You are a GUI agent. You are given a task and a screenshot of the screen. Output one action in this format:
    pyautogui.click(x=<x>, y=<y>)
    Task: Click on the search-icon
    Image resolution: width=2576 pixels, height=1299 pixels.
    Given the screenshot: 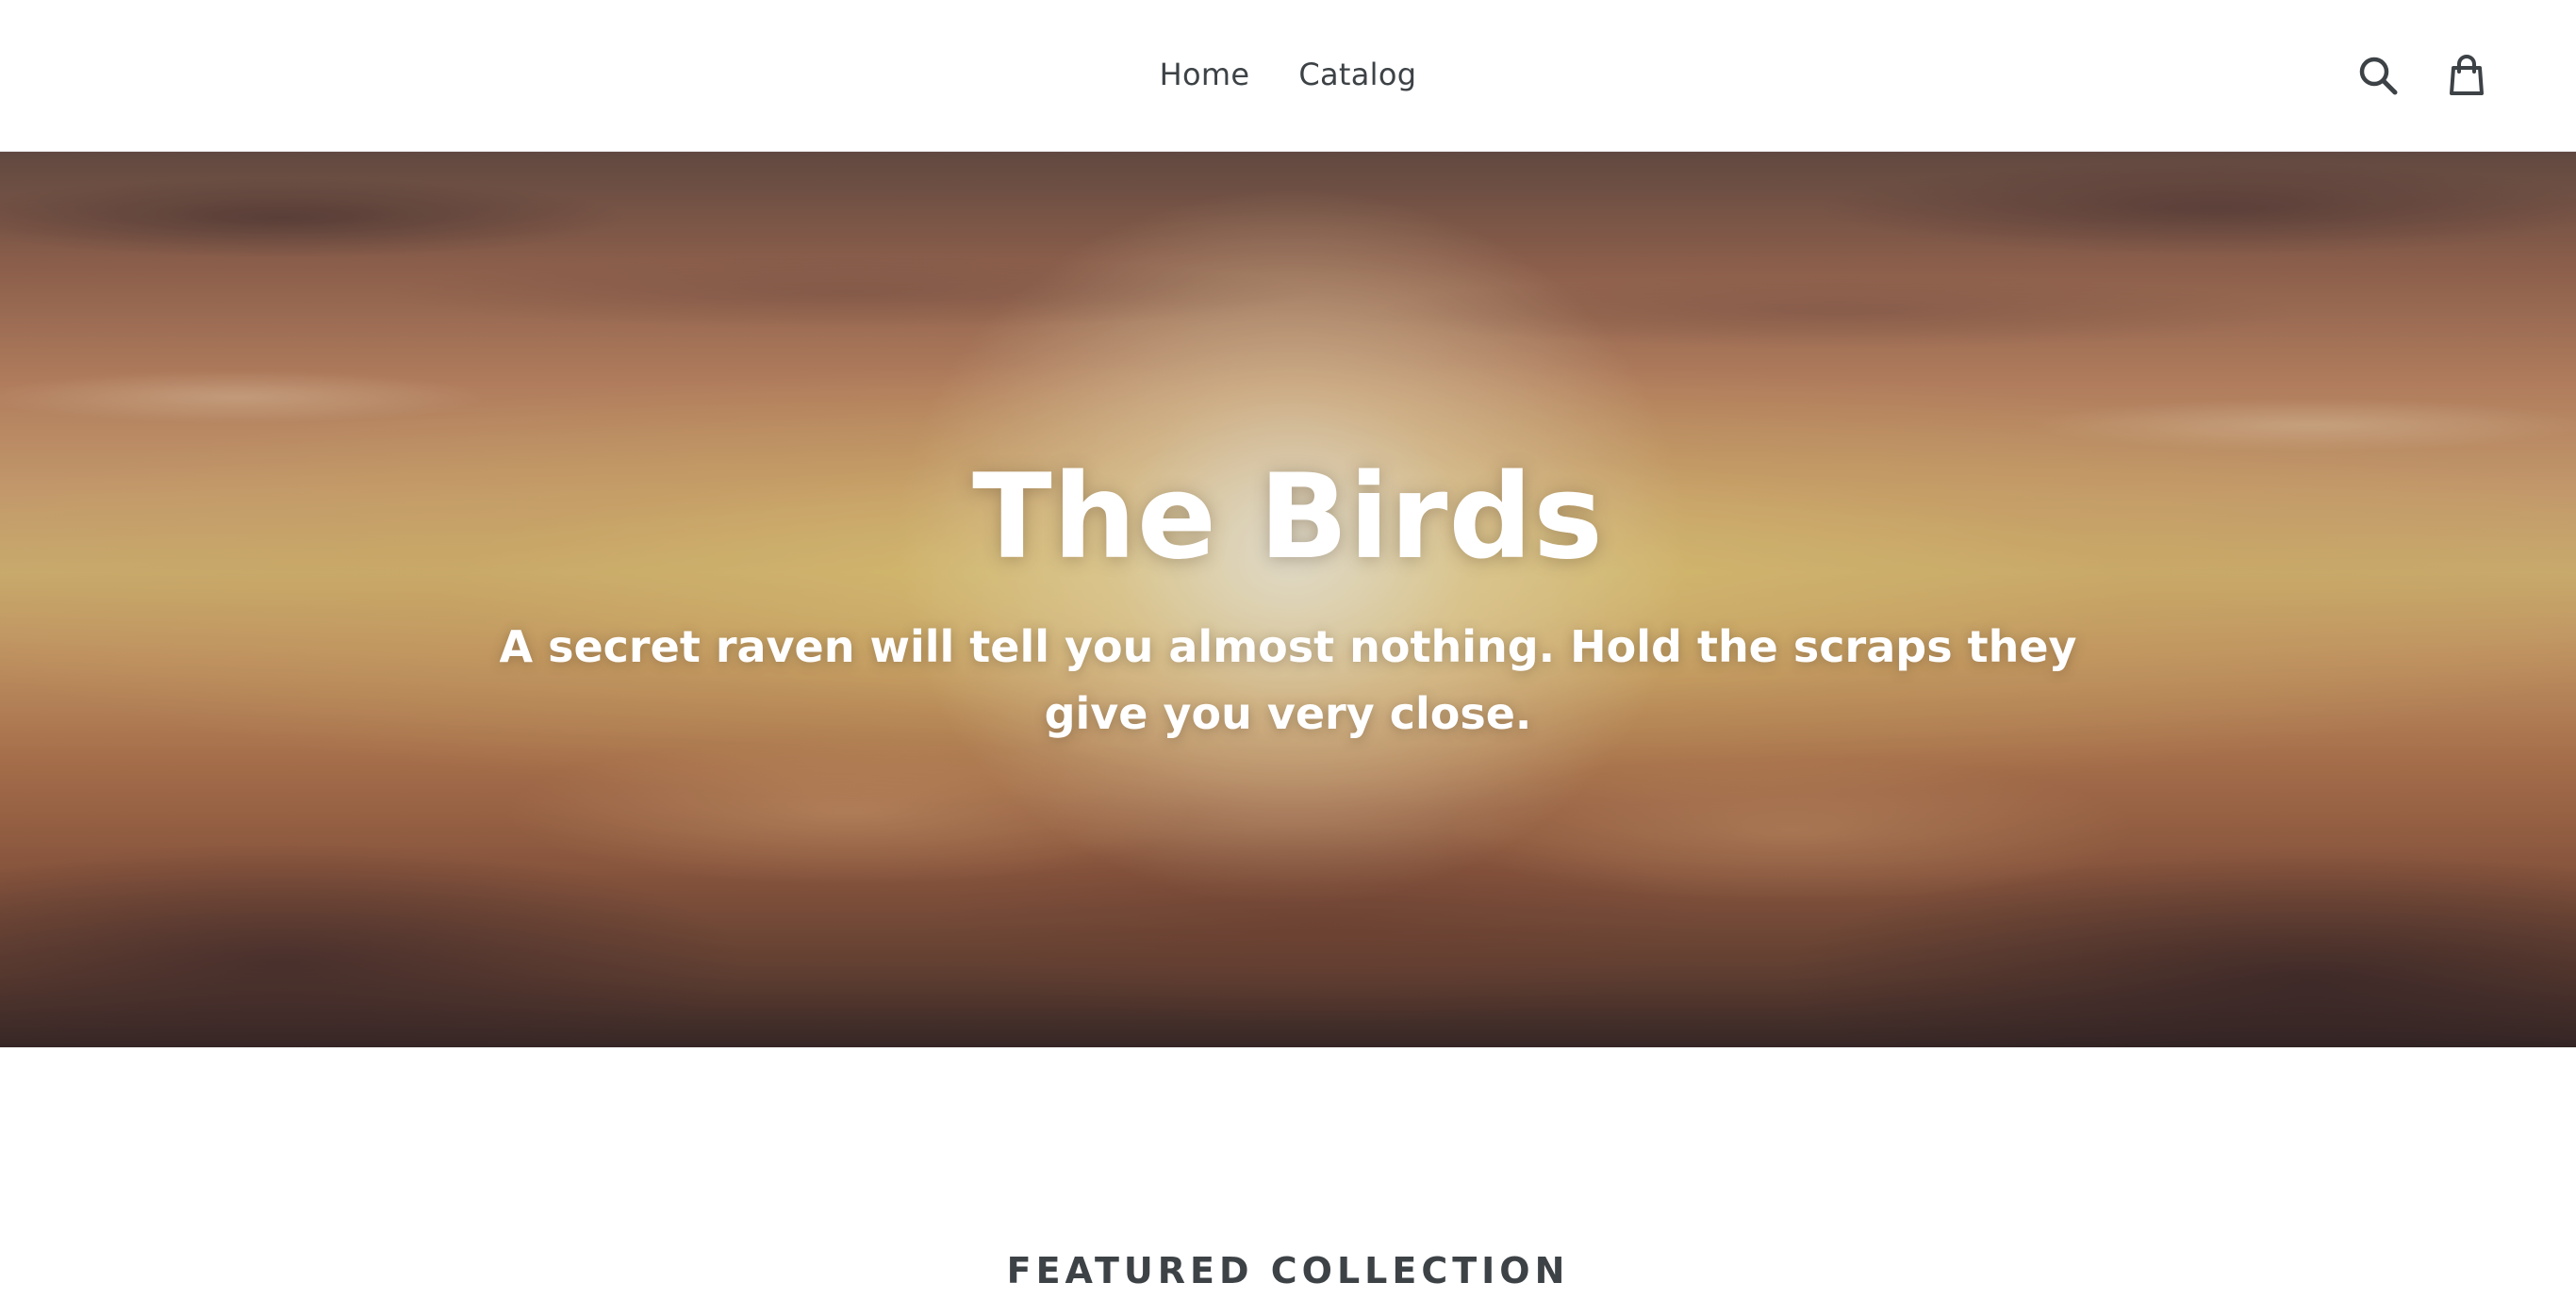 What is the action you would take?
    pyautogui.click(x=2378, y=76)
    